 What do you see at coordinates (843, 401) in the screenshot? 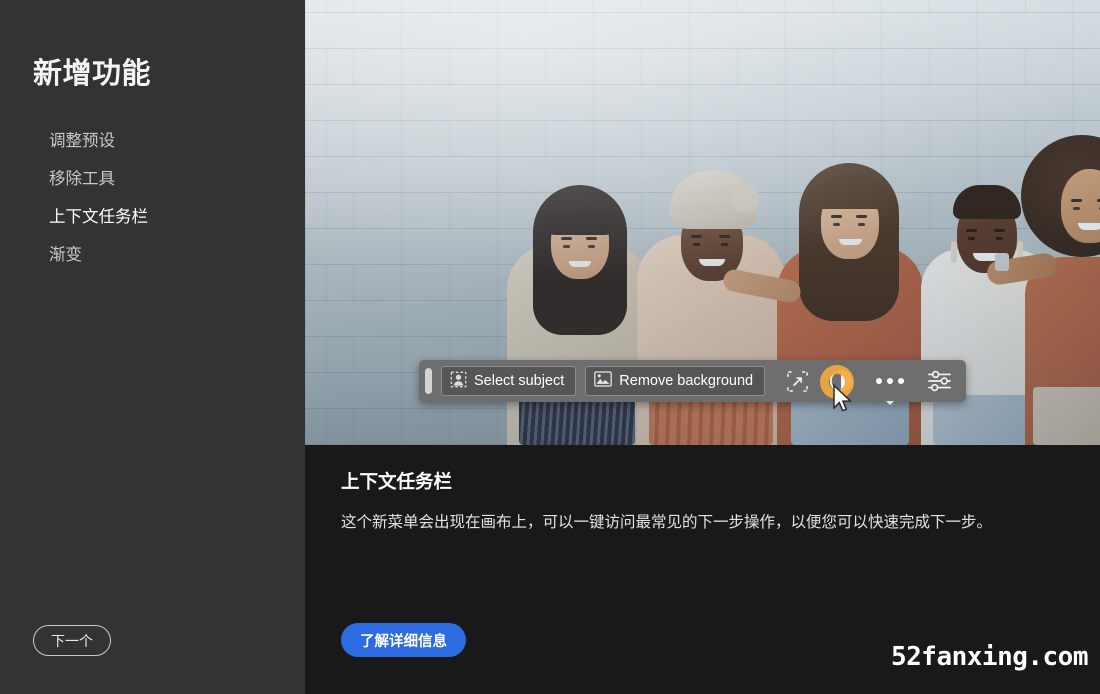
I see `mouse-pointer-icon` at bounding box center [843, 401].